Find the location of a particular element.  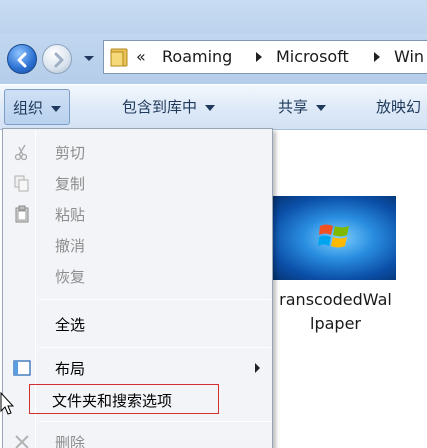

breadcrumb-overflow: « is located at coordinates (141, 56).